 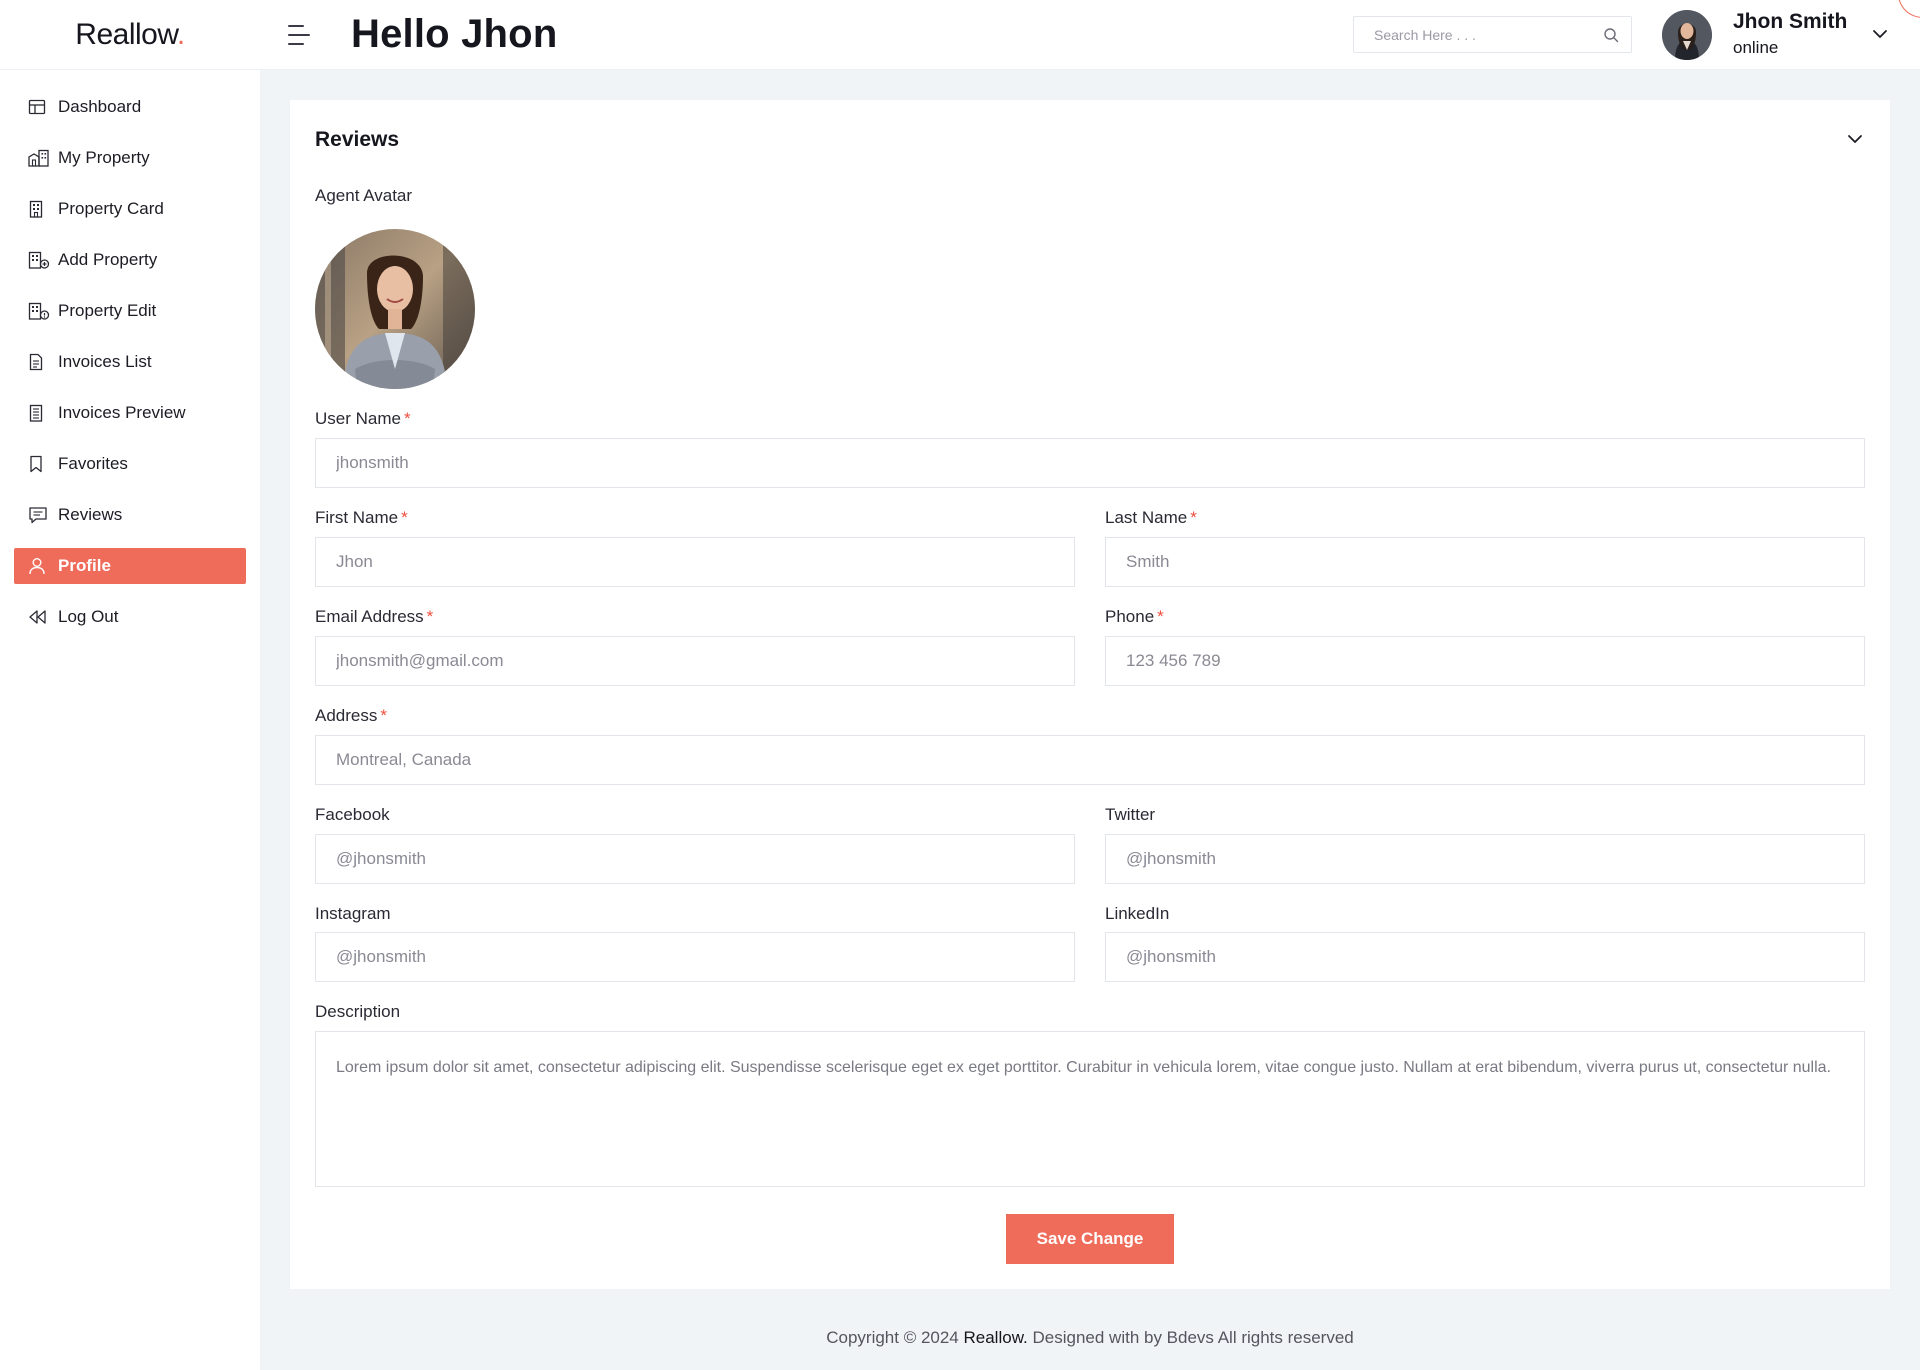 I want to click on twitter-label: Twitter, so click(x=1130, y=814).